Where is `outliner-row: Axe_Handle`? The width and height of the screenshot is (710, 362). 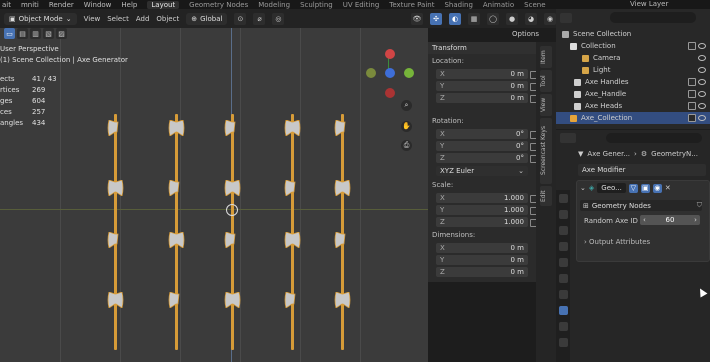 outliner-row: Axe_Handle is located at coordinates (633, 94).